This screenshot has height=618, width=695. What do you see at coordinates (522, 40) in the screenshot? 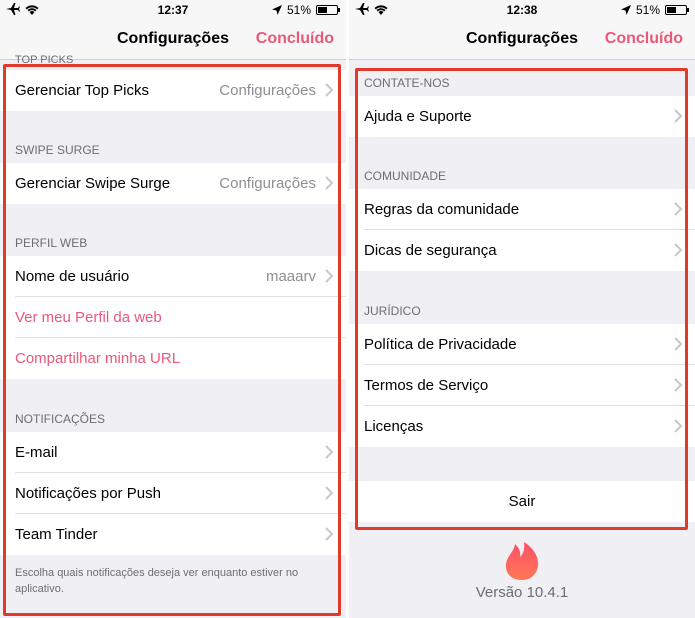
I see `navigation-bar: Configurações Concluído` at bounding box center [522, 40].